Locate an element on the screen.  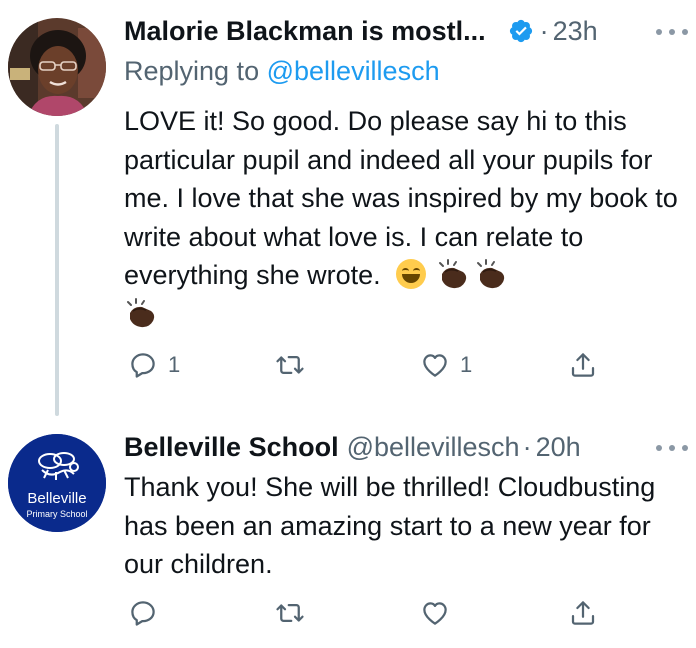
school-logo: Belleville Primary School is located at coordinates (57, 483).